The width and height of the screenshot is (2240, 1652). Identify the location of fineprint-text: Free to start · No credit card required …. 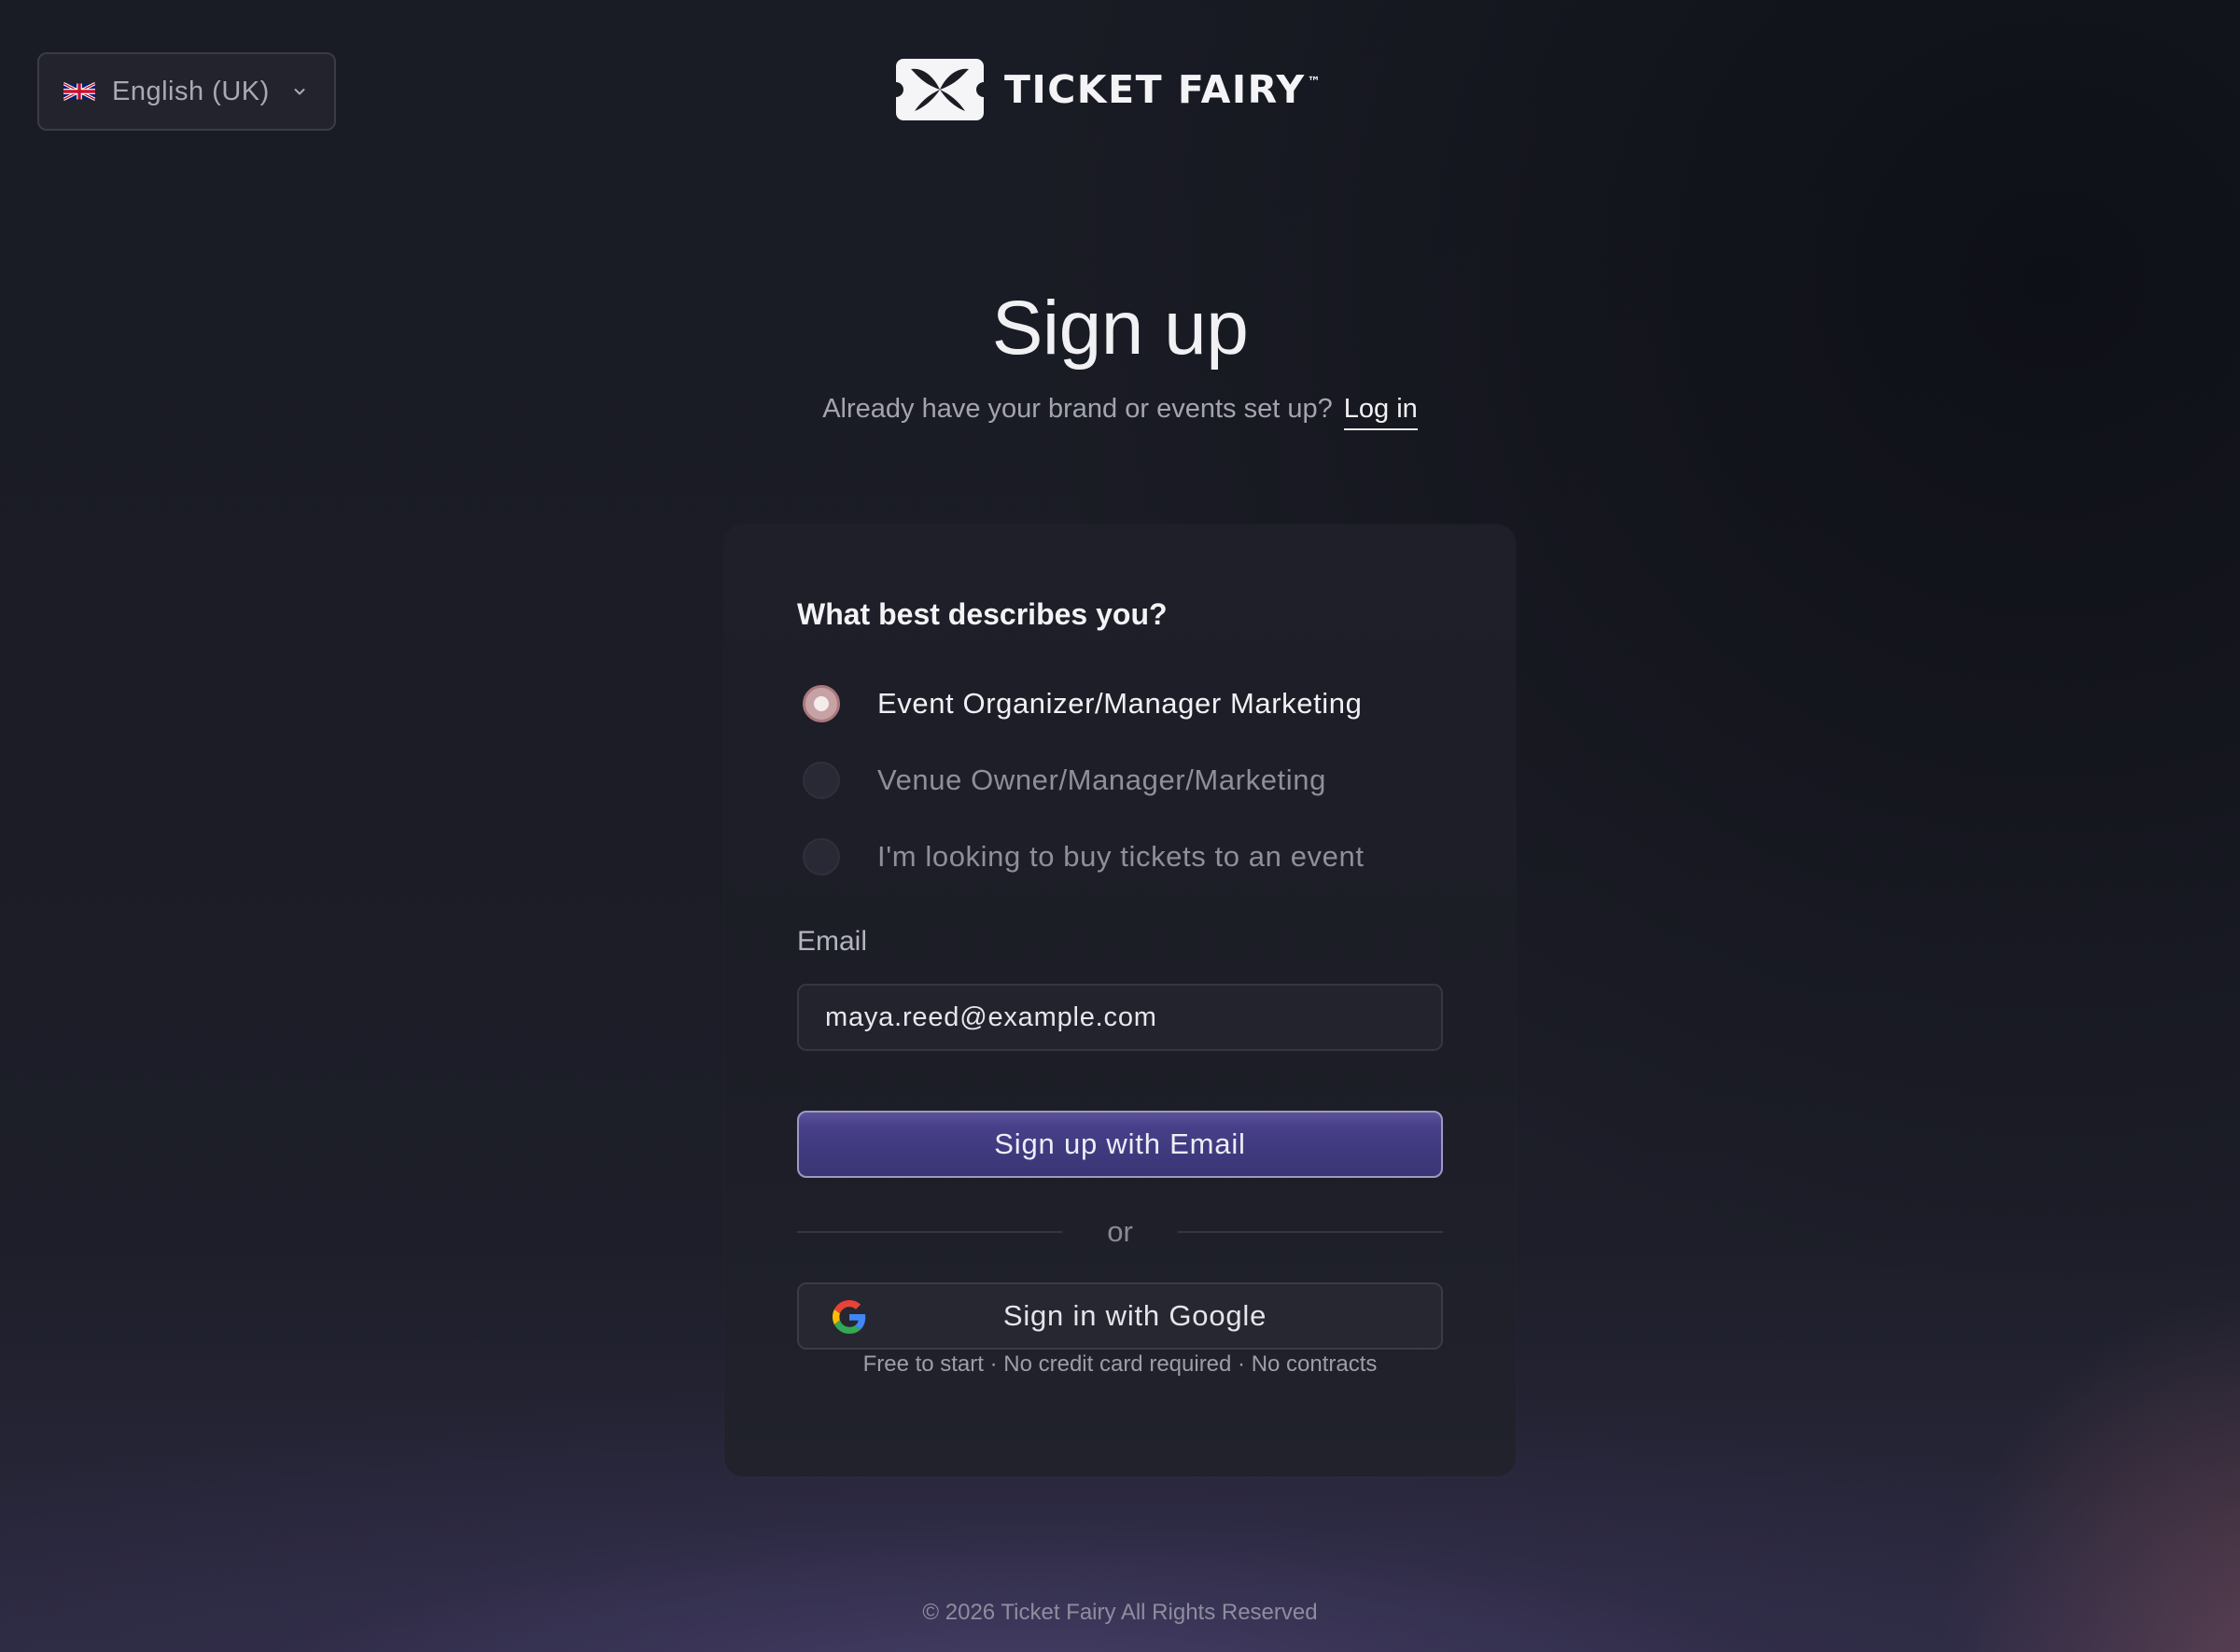
(1120, 1364).